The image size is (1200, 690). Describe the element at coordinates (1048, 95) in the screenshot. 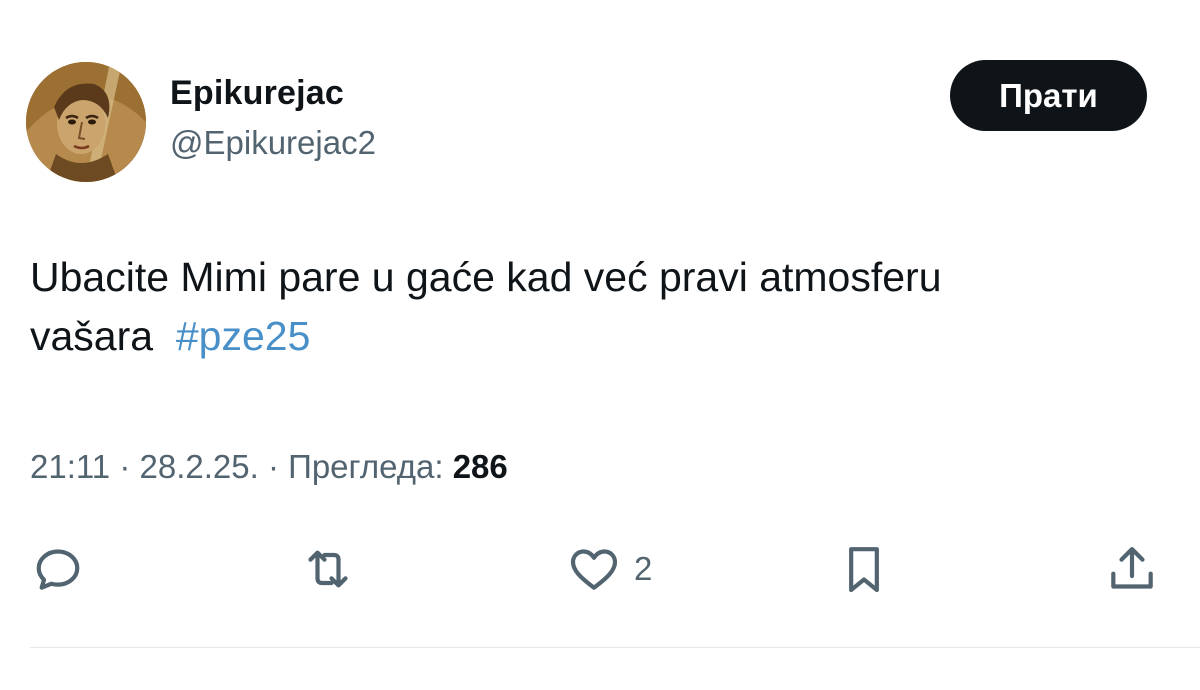

I see `follow-button: Прати` at that location.